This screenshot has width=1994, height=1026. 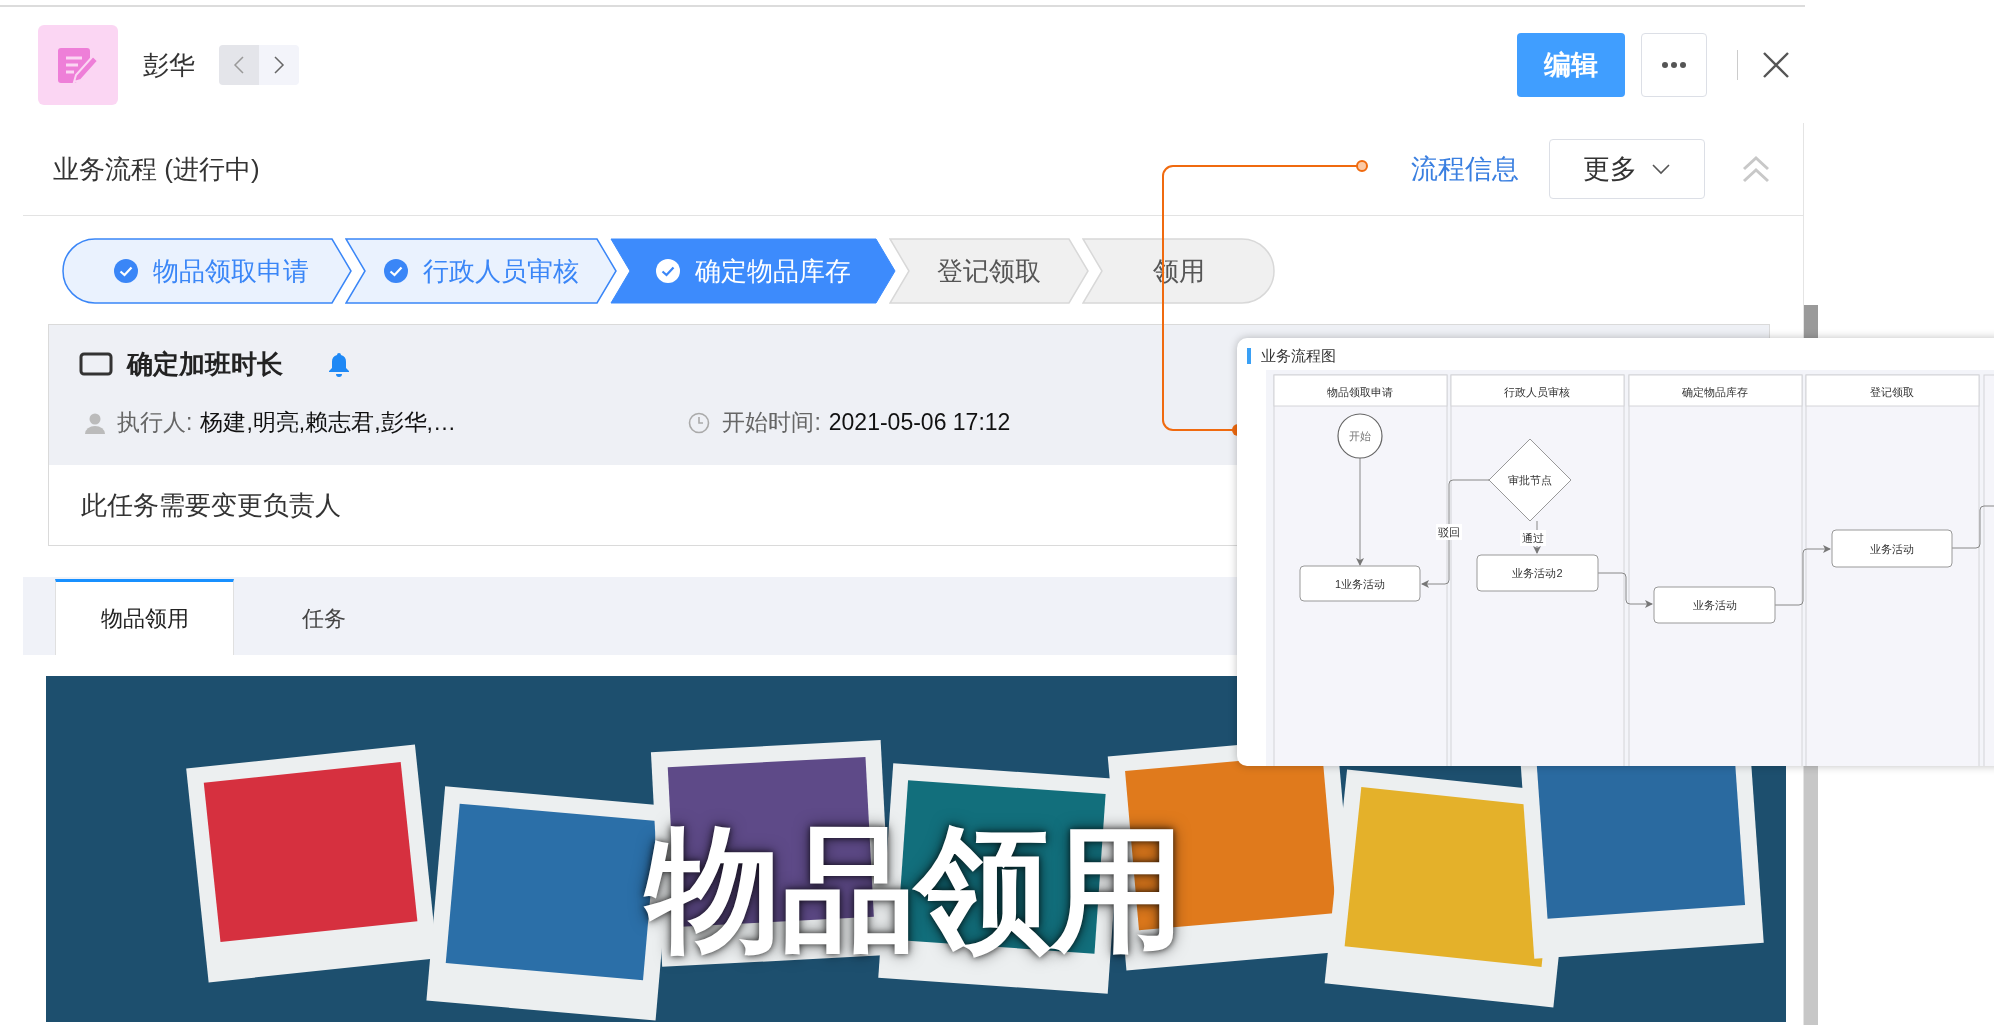 I want to click on start-node: 开始, so click(x=1360, y=436).